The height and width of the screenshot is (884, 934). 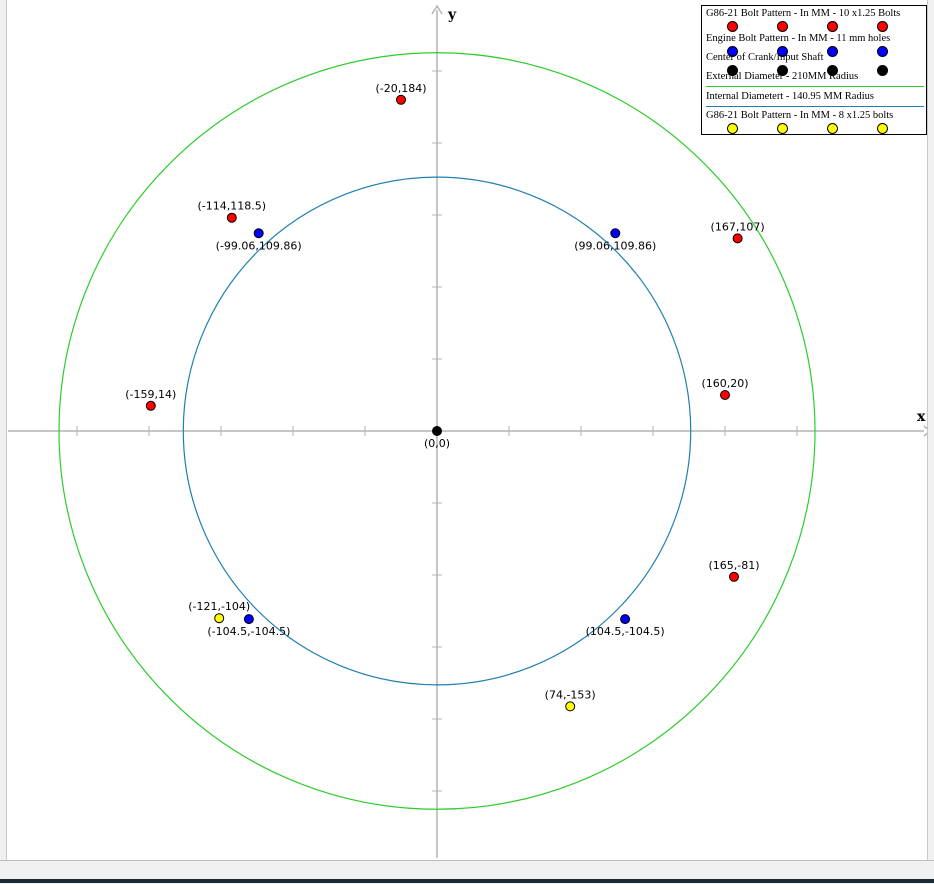 I want to click on right-window-edge, so click(x=930, y=430).